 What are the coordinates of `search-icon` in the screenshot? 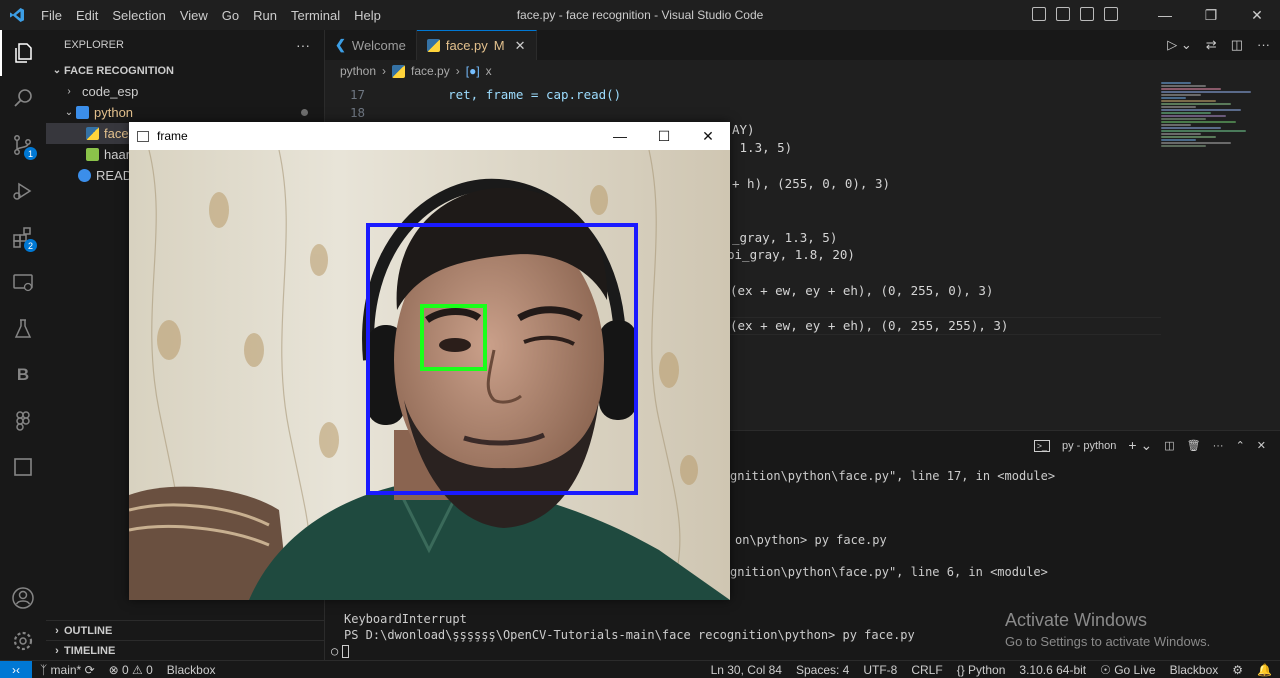 It's located at (23, 99).